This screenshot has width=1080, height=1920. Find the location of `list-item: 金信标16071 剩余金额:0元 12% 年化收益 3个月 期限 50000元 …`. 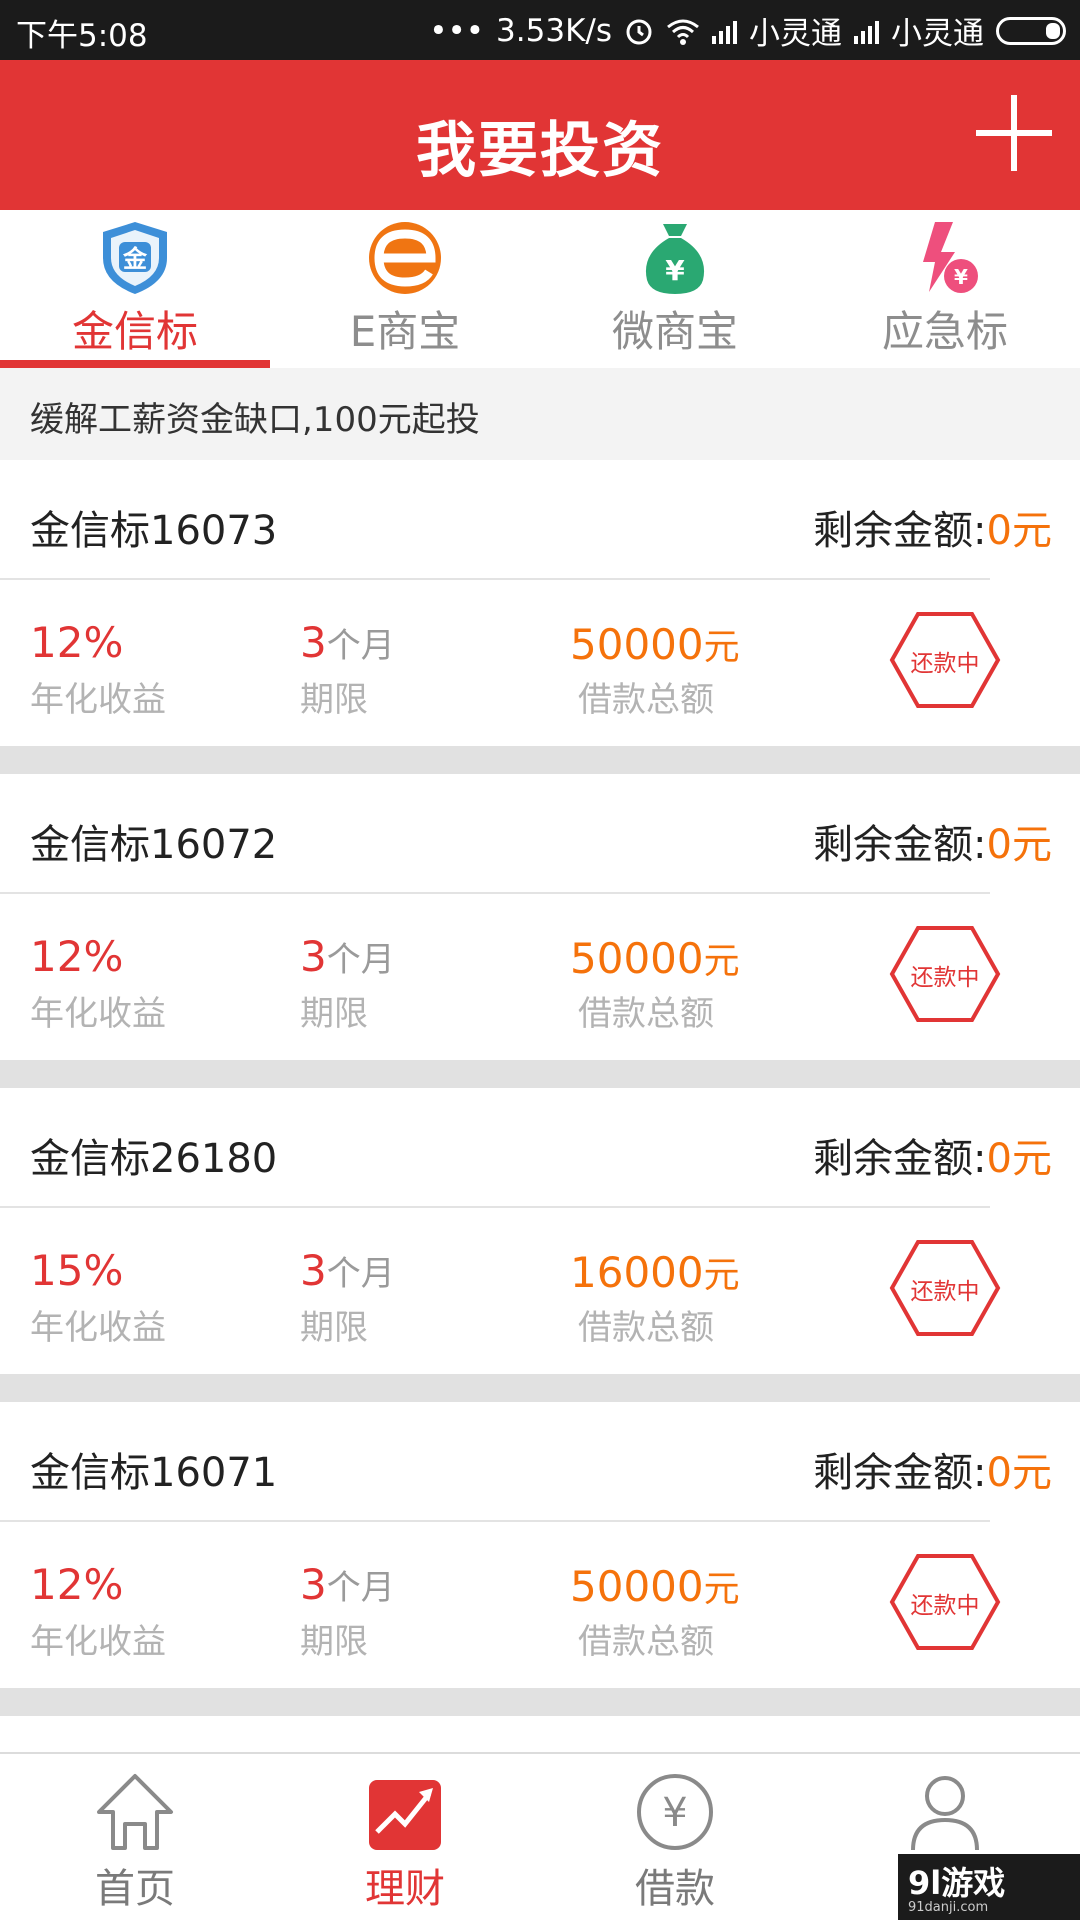

list-item: 金信标16071 剩余金额:0元 12% 年化收益 3个月 期限 50000元 … is located at coordinates (540, 1545).